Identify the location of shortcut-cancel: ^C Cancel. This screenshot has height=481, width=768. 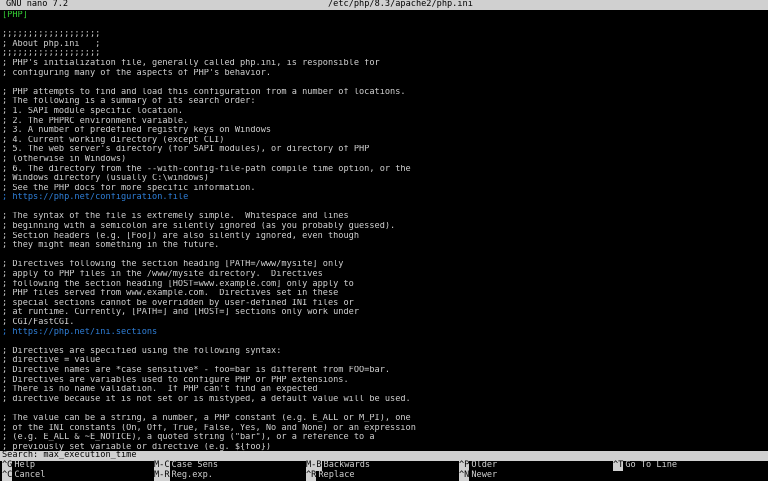
(24, 475).